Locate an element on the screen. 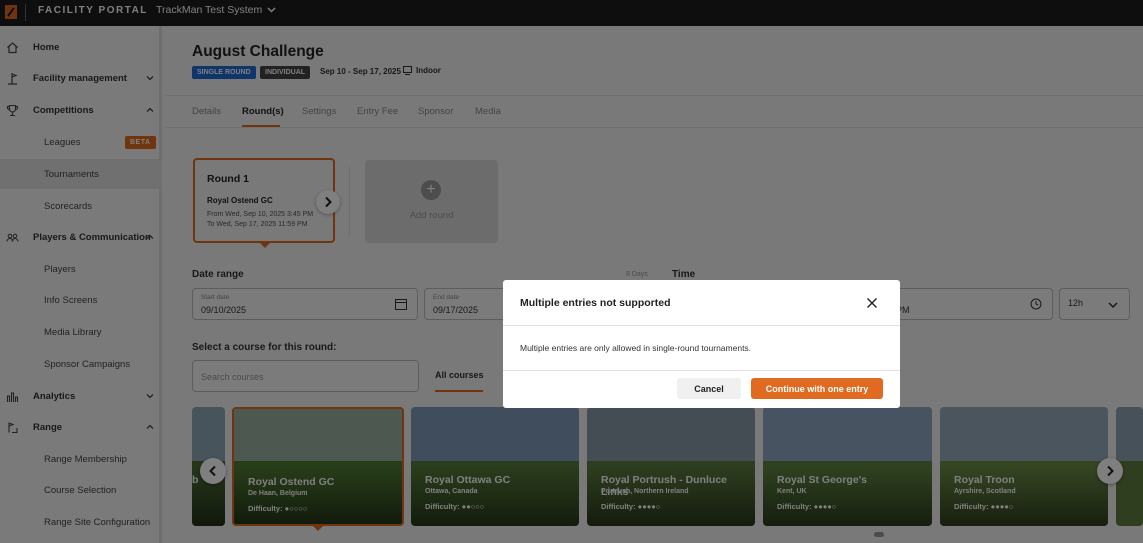  modal-title: Multiple entries not supported is located at coordinates (595, 303).